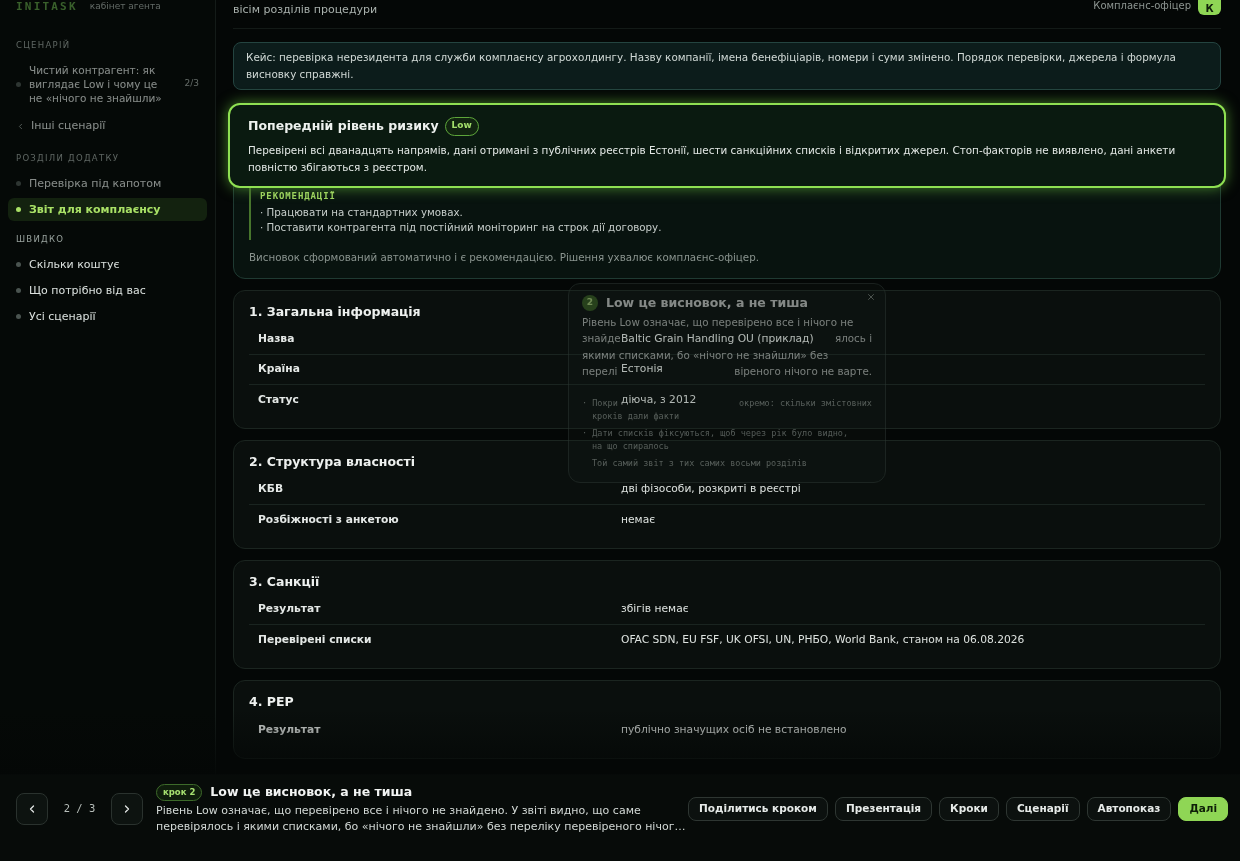 Image resolution: width=1240 pixels, height=861 pixels. I want to click on recommendation-item: · Поставити контрагента під постійний моніторинг на строк дії договору., so click(461, 227).